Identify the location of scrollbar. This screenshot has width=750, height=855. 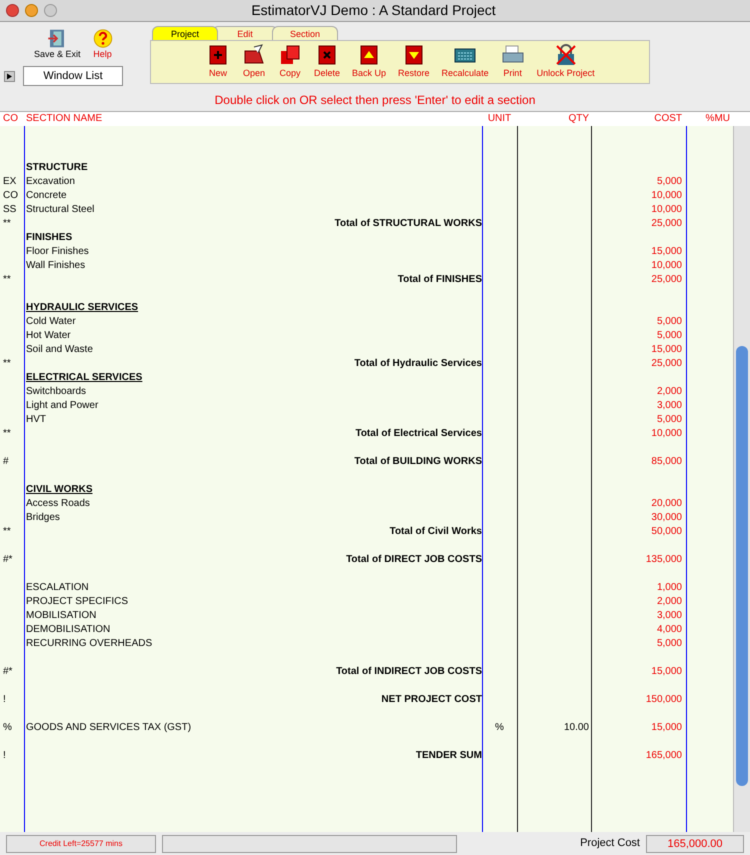
(741, 479).